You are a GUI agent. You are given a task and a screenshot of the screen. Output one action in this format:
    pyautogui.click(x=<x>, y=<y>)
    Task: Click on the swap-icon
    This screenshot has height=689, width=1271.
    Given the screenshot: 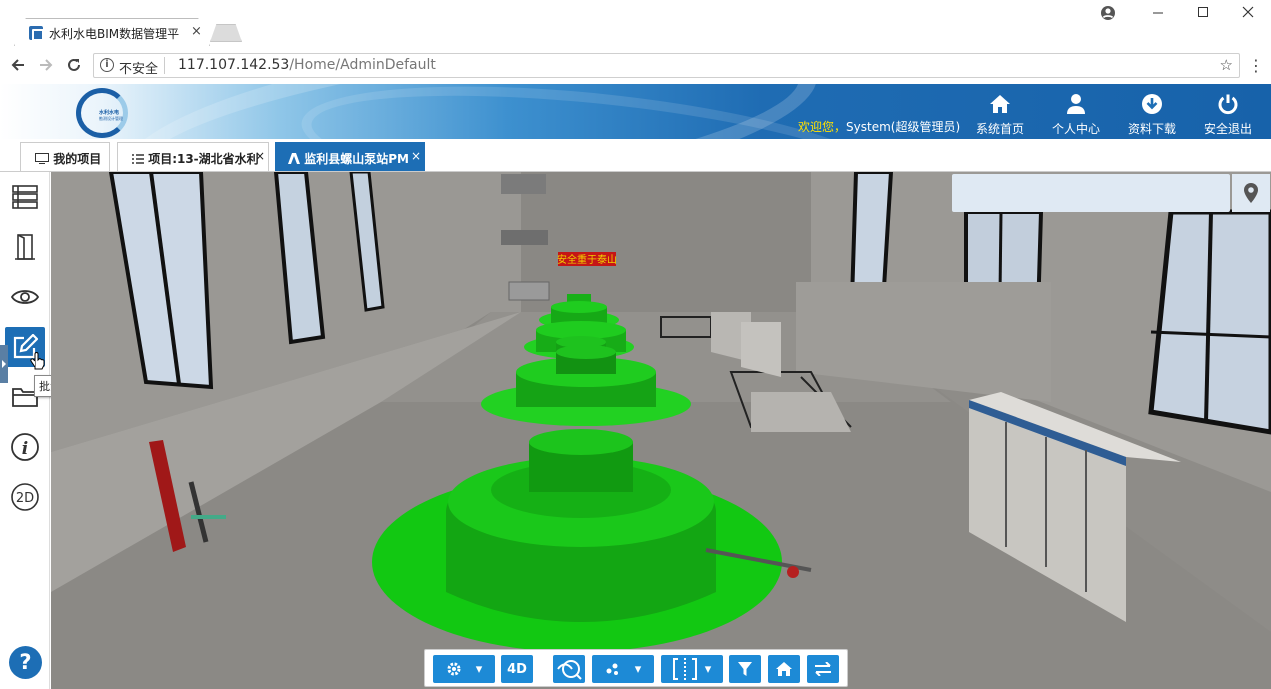 What is the action you would take?
    pyautogui.click(x=823, y=669)
    